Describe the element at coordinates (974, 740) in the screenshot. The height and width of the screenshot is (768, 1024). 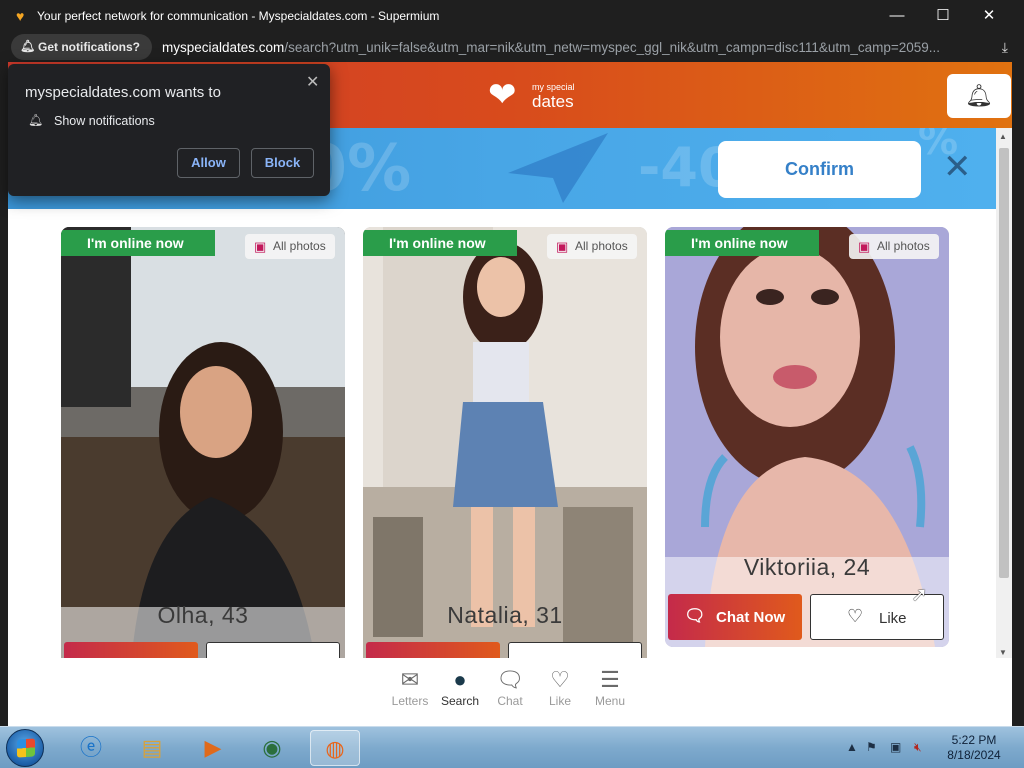
I see `clock-time: 5:22 PM` at that location.